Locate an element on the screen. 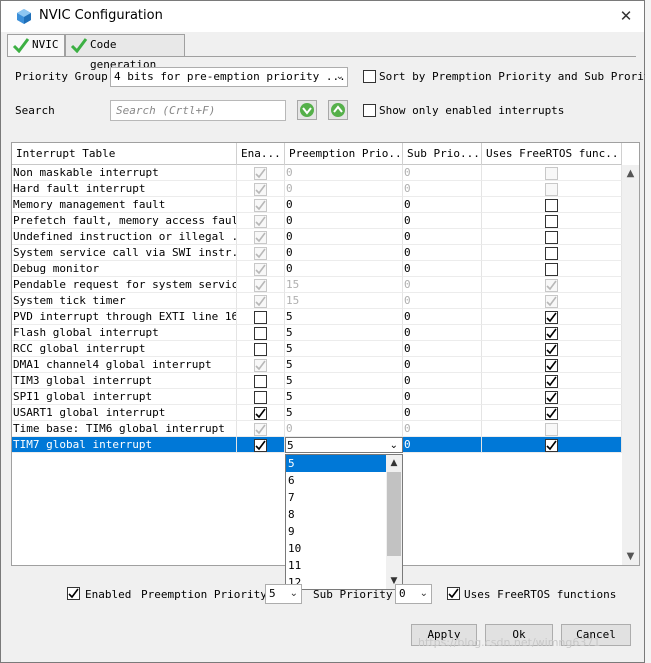 This screenshot has width=651, height=663. dropdown-option: 8 is located at coordinates (336, 514).